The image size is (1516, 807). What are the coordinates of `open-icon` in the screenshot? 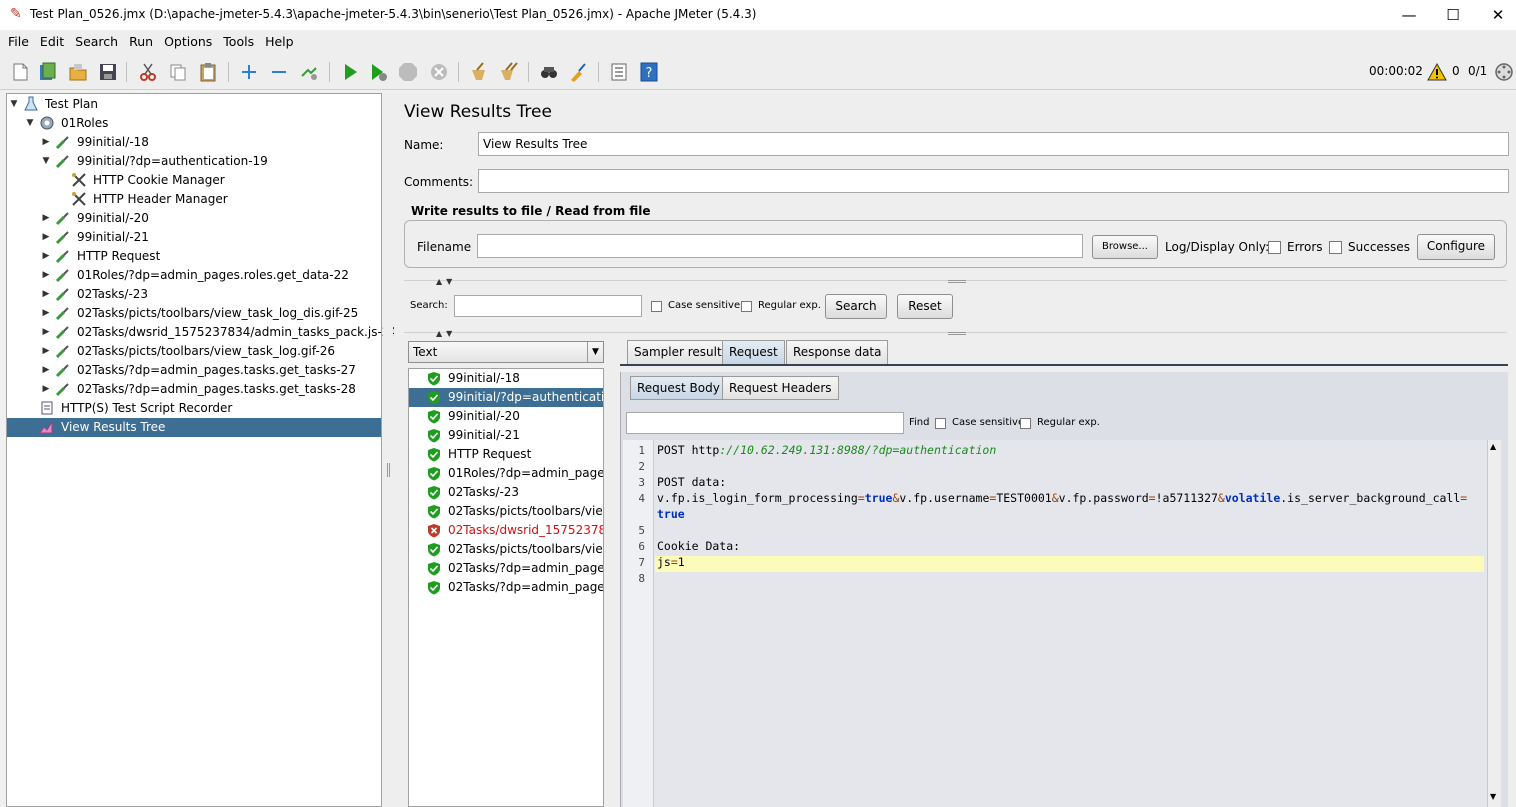 It's located at (78, 72).